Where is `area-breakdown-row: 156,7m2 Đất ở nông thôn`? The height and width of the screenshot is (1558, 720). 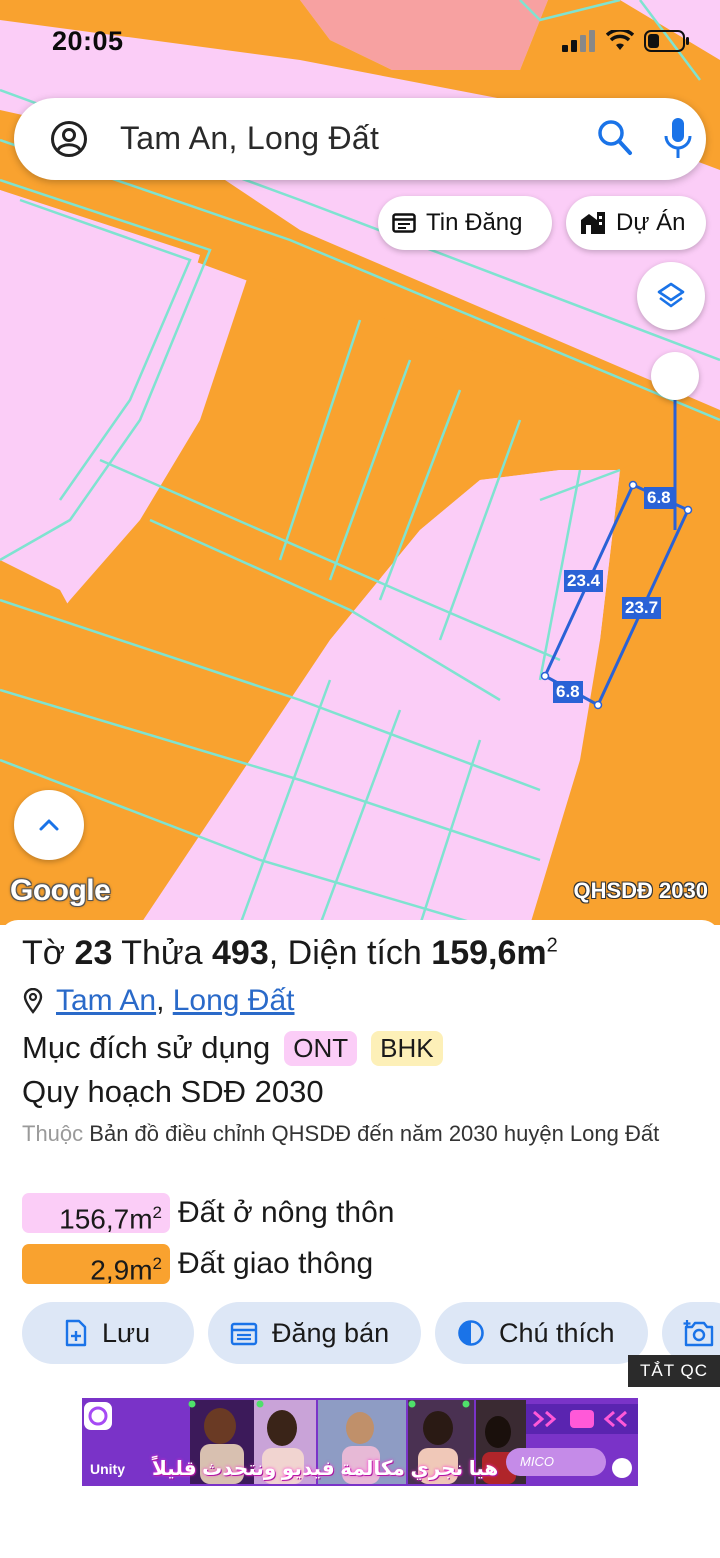 area-breakdown-row: 156,7m2 Đất ở nông thôn is located at coordinates (208, 1213).